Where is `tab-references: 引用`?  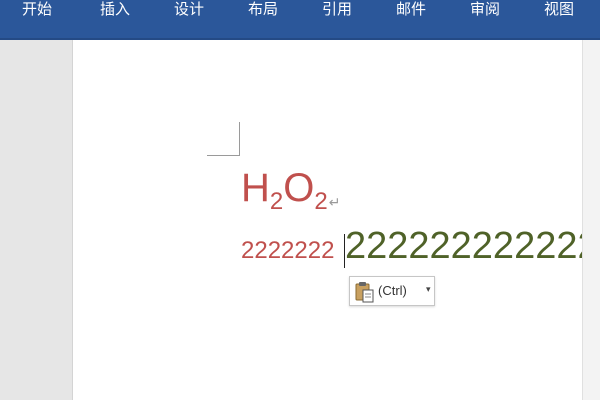 tab-references: 引用 is located at coordinates (337, 11).